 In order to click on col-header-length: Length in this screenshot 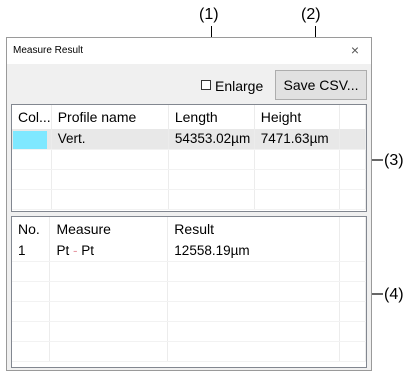, I will do `click(211, 117)`.